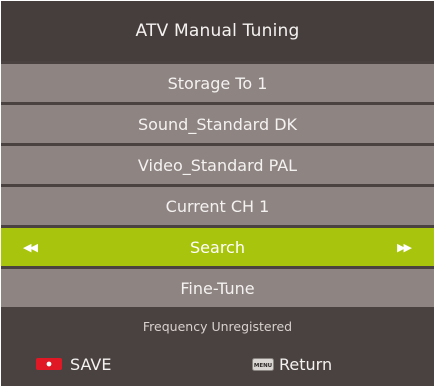 The width and height of the screenshot is (435, 387). What do you see at coordinates (91, 364) in the screenshot?
I see `save-label: SAVE` at bounding box center [91, 364].